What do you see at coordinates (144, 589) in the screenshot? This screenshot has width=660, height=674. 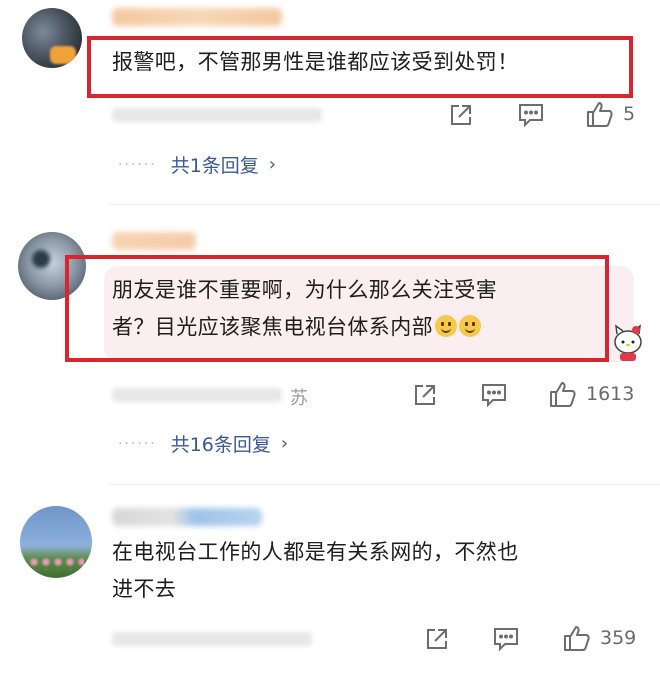 I see `comment-text-line-2: 进不去` at bounding box center [144, 589].